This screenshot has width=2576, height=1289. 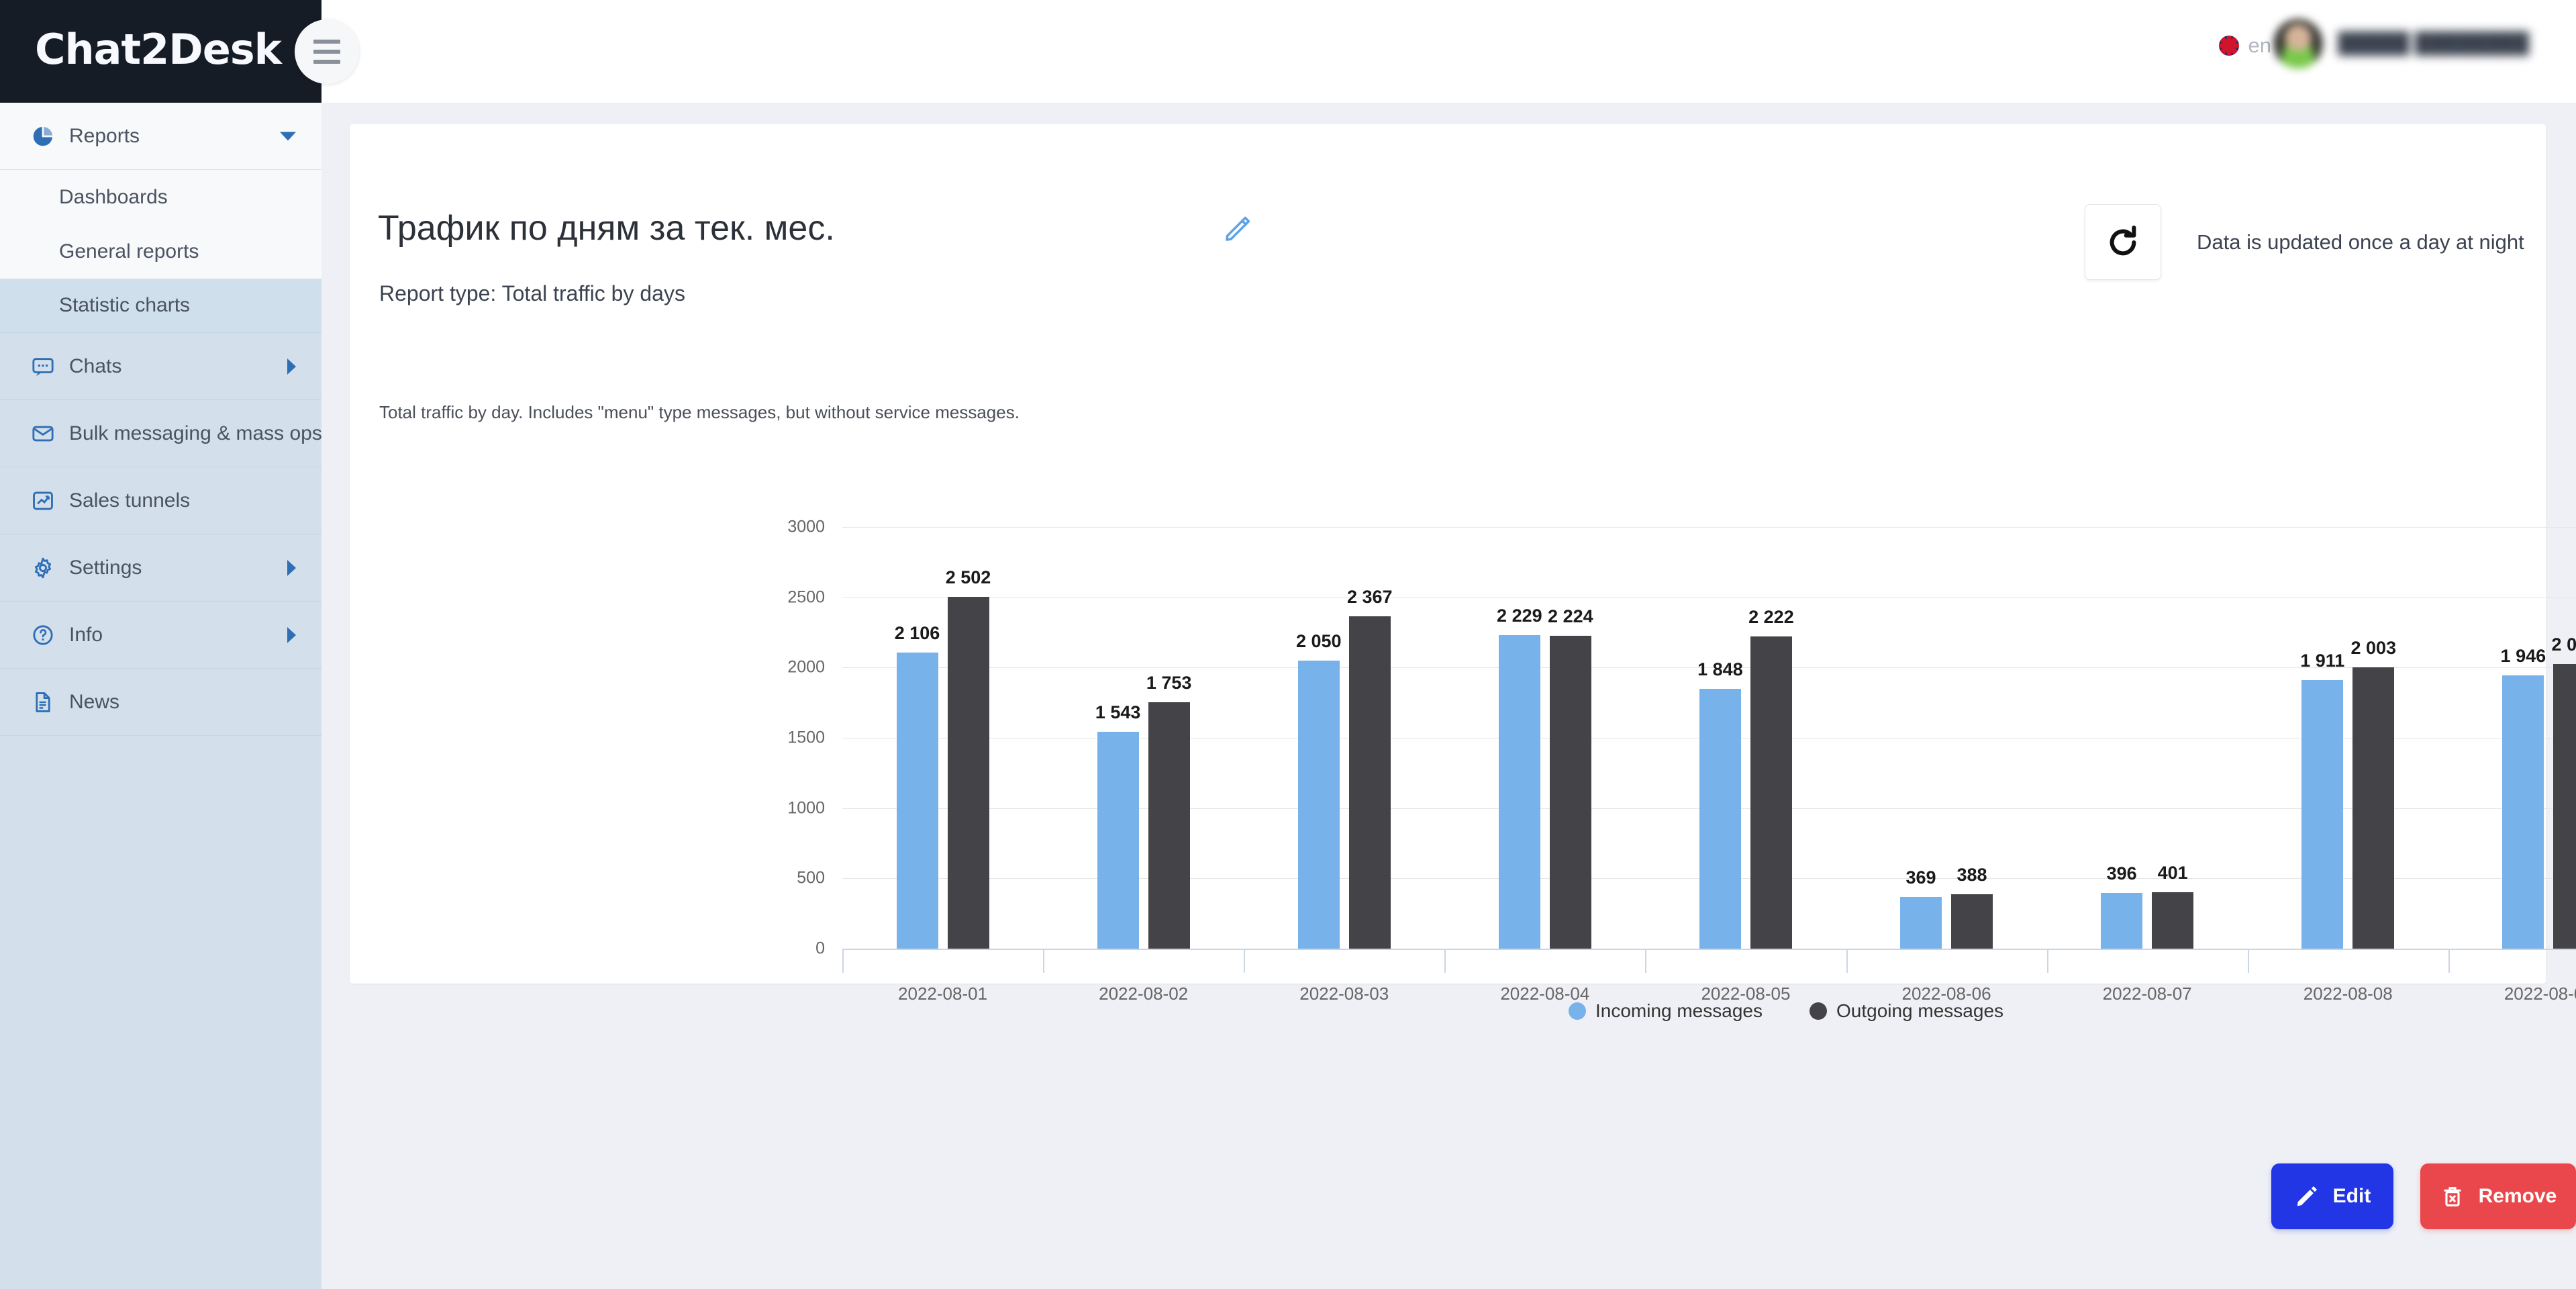 What do you see at coordinates (2360, 242) in the screenshot?
I see `update-note: Data is updated once a day at night` at bounding box center [2360, 242].